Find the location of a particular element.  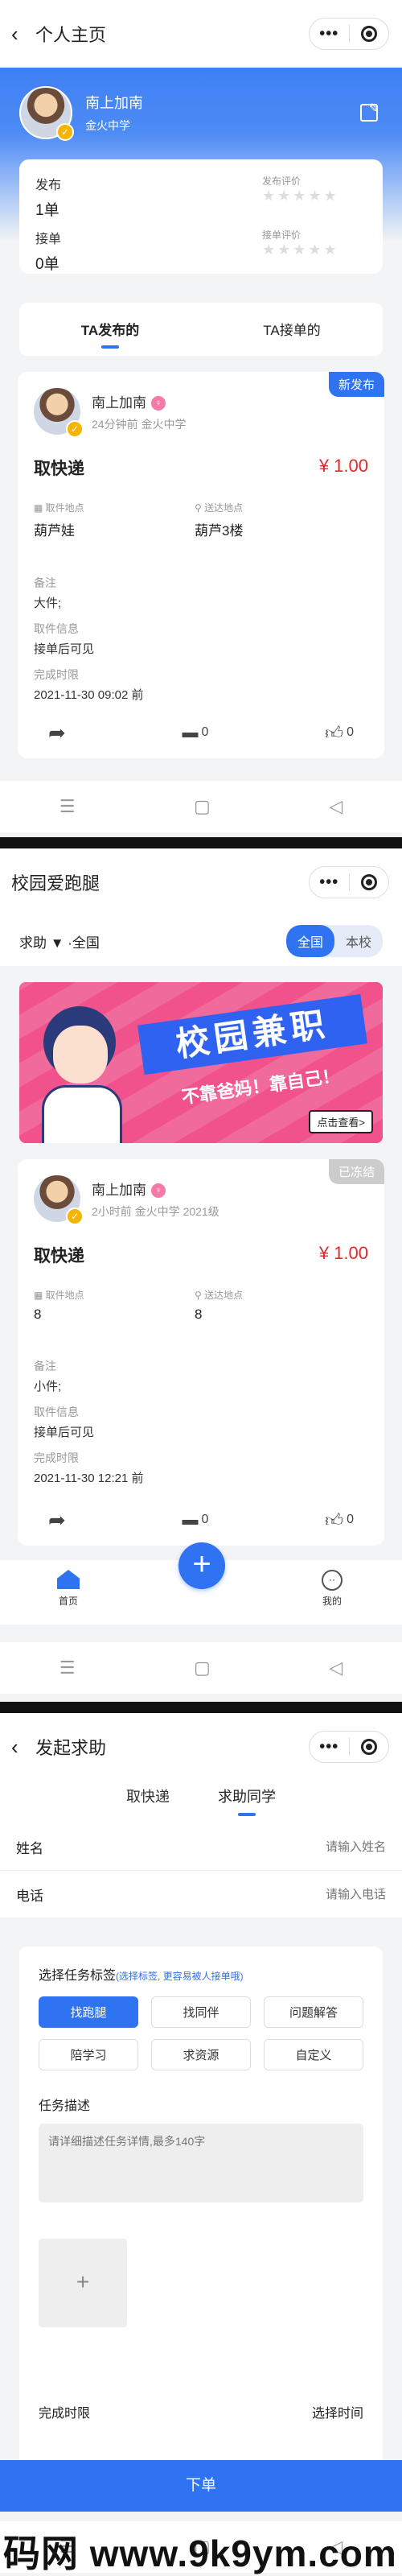

deadline-value: 2021-11-30 09:02 前 is located at coordinates (89, 695).